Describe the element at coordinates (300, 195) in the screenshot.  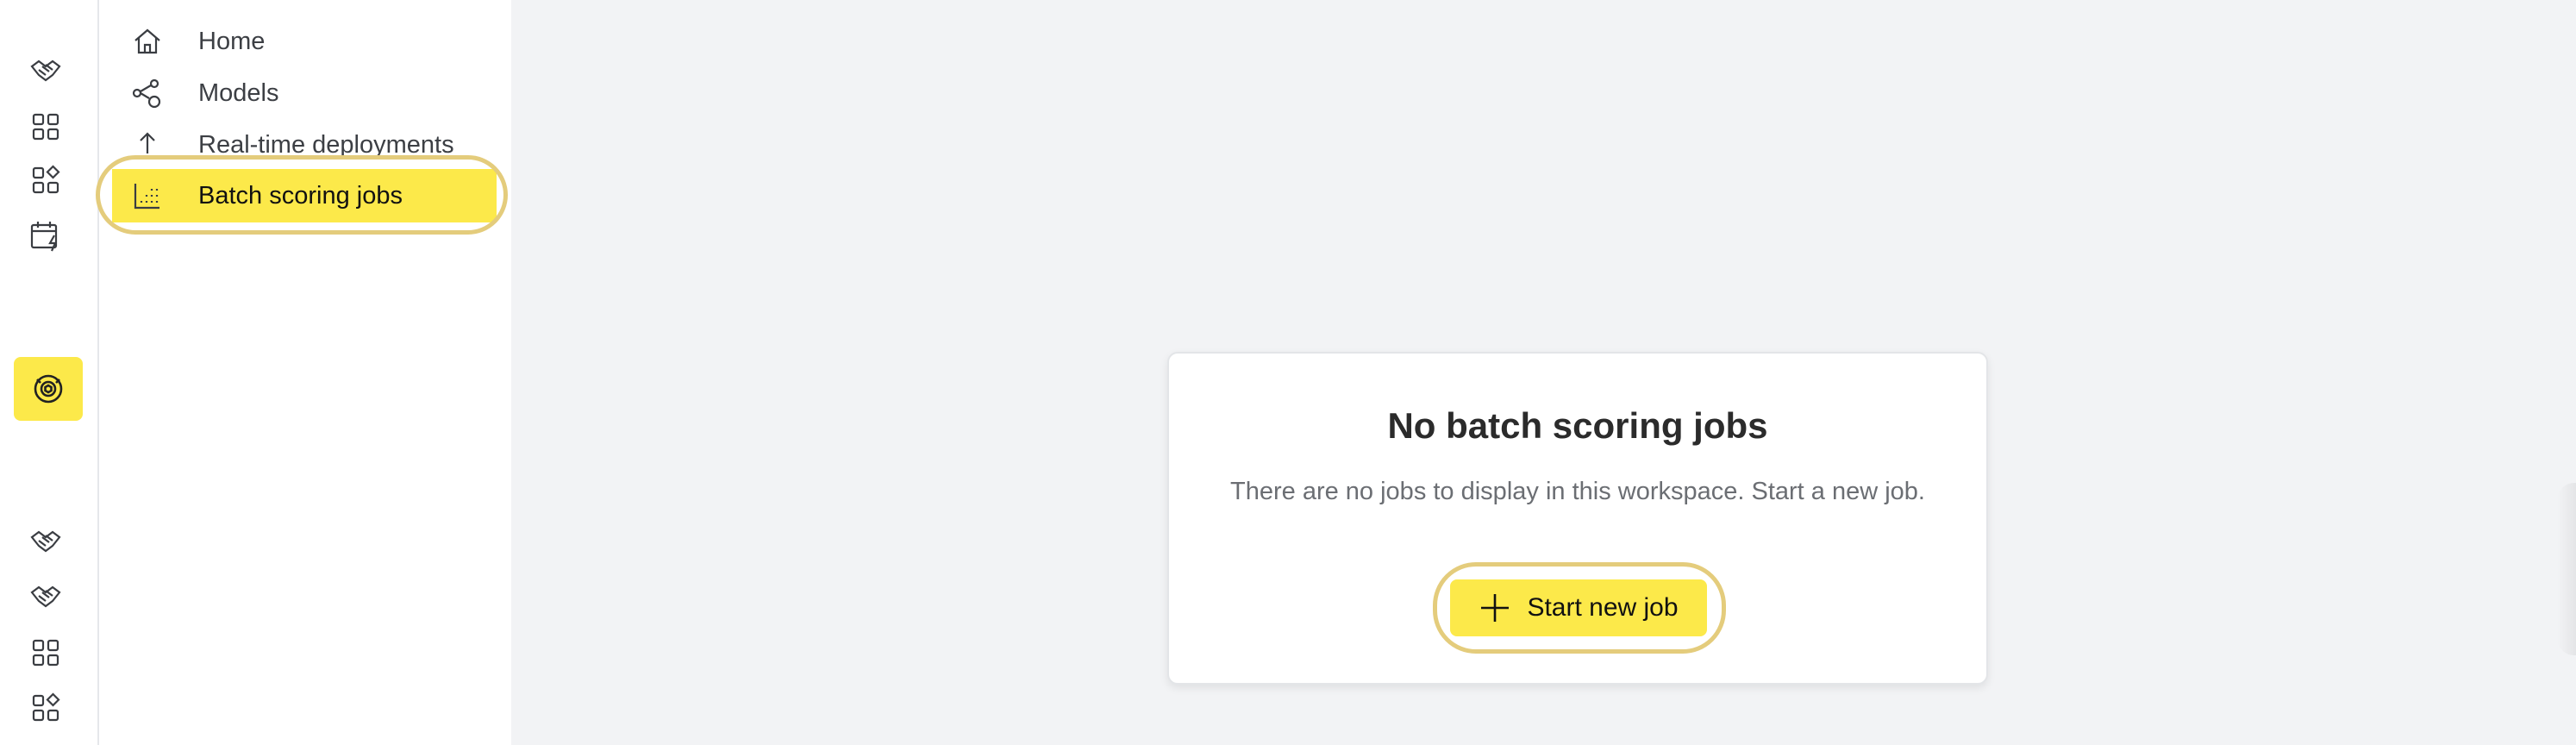
I see `nav-item-label: Batch scoring jobs` at that location.